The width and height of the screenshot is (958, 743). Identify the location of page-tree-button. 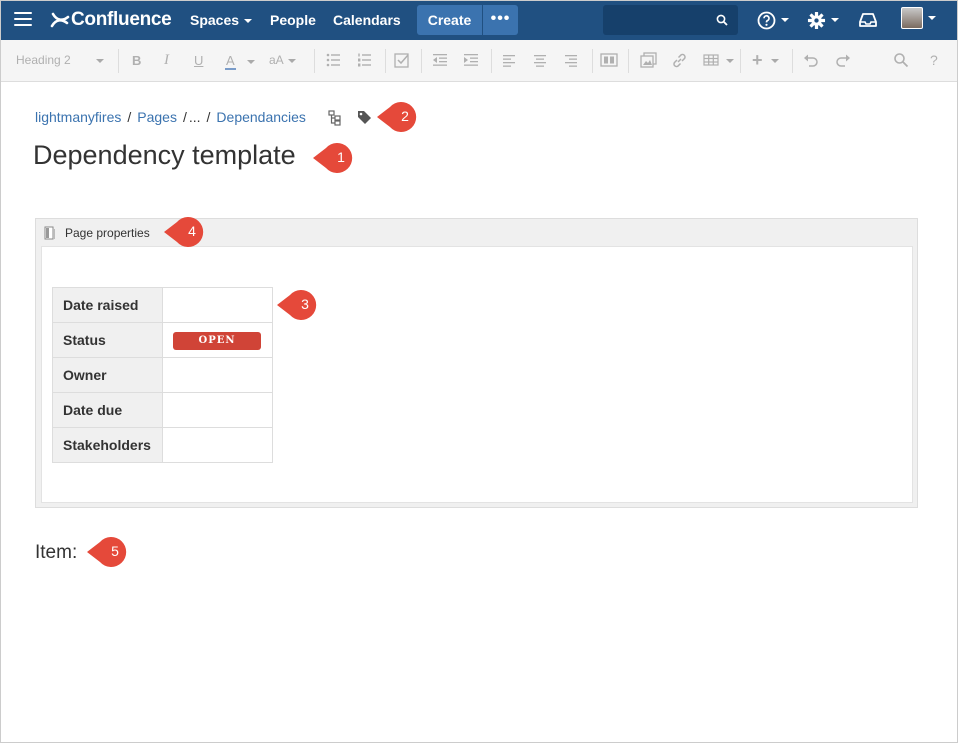
(335, 120).